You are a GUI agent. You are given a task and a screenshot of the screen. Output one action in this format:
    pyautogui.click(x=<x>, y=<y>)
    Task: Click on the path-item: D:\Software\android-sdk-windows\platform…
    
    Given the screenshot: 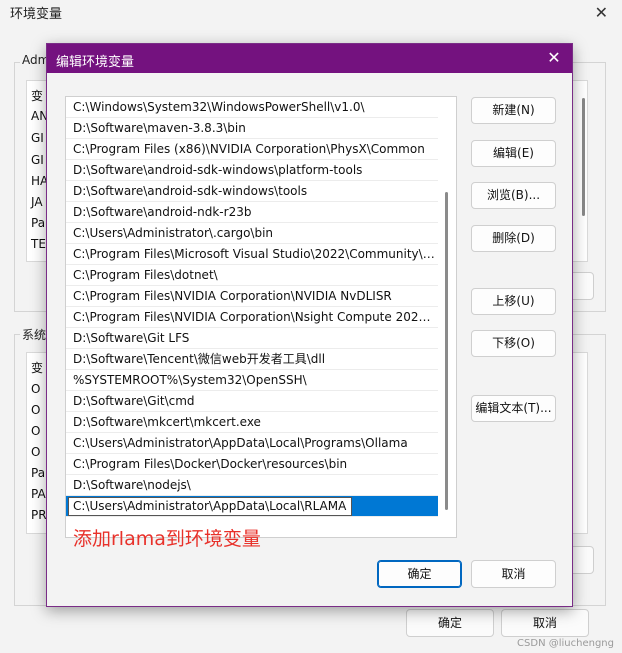 What is the action you would take?
    pyautogui.click(x=252, y=170)
    